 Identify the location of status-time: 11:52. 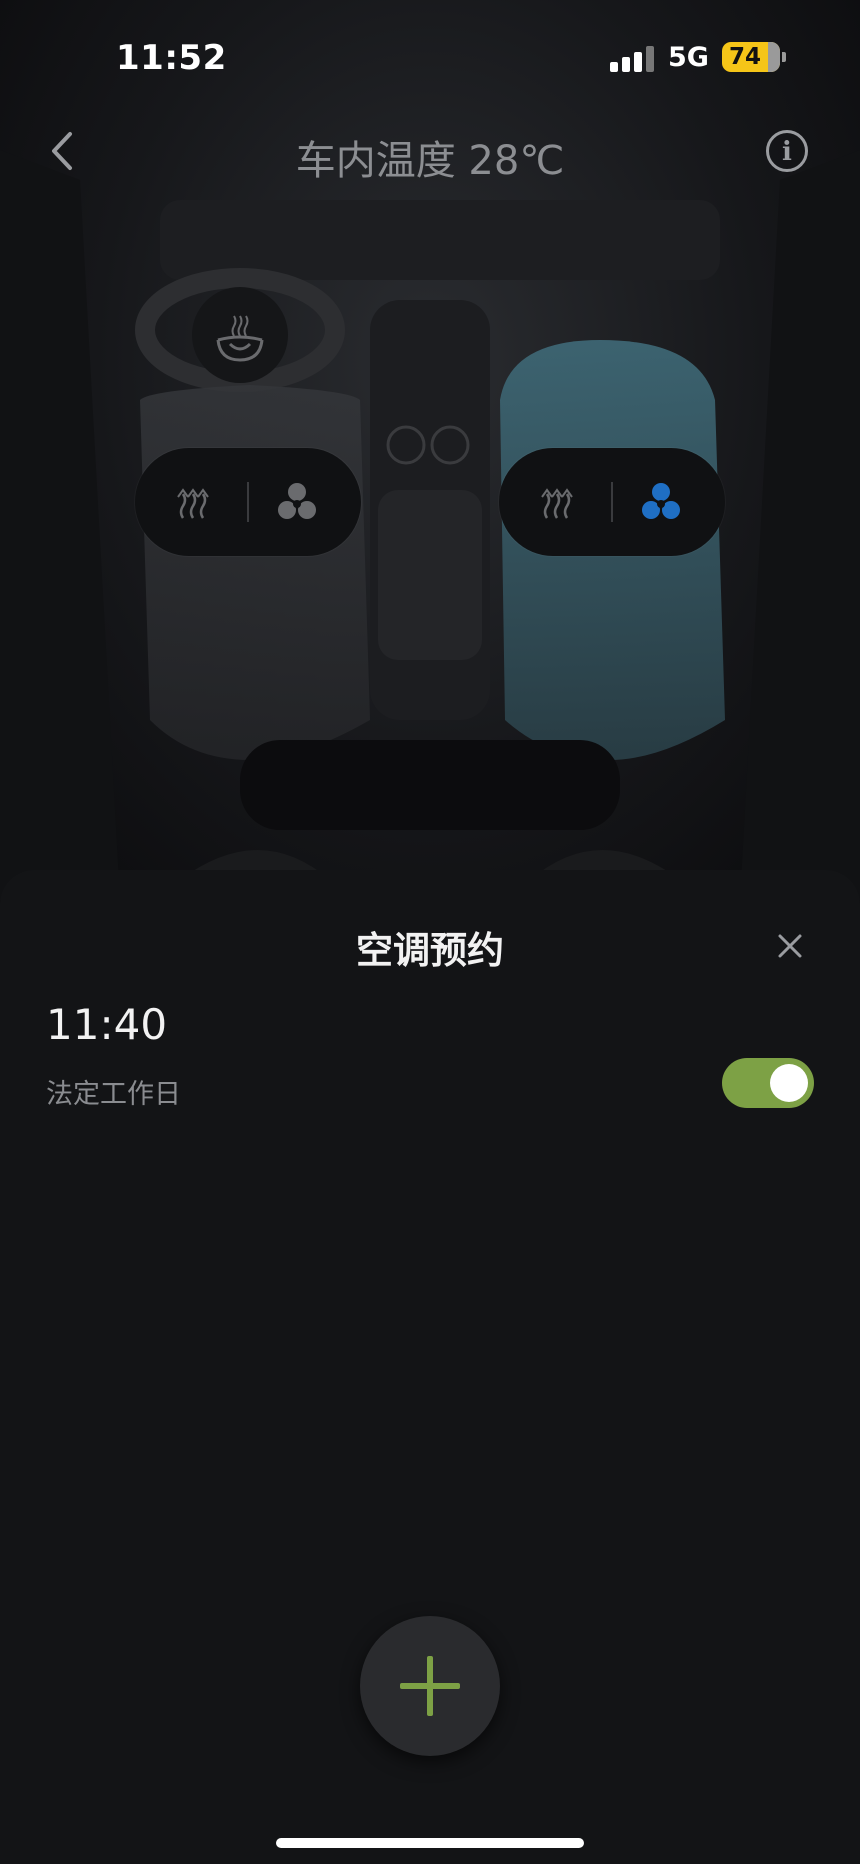
(171, 58).